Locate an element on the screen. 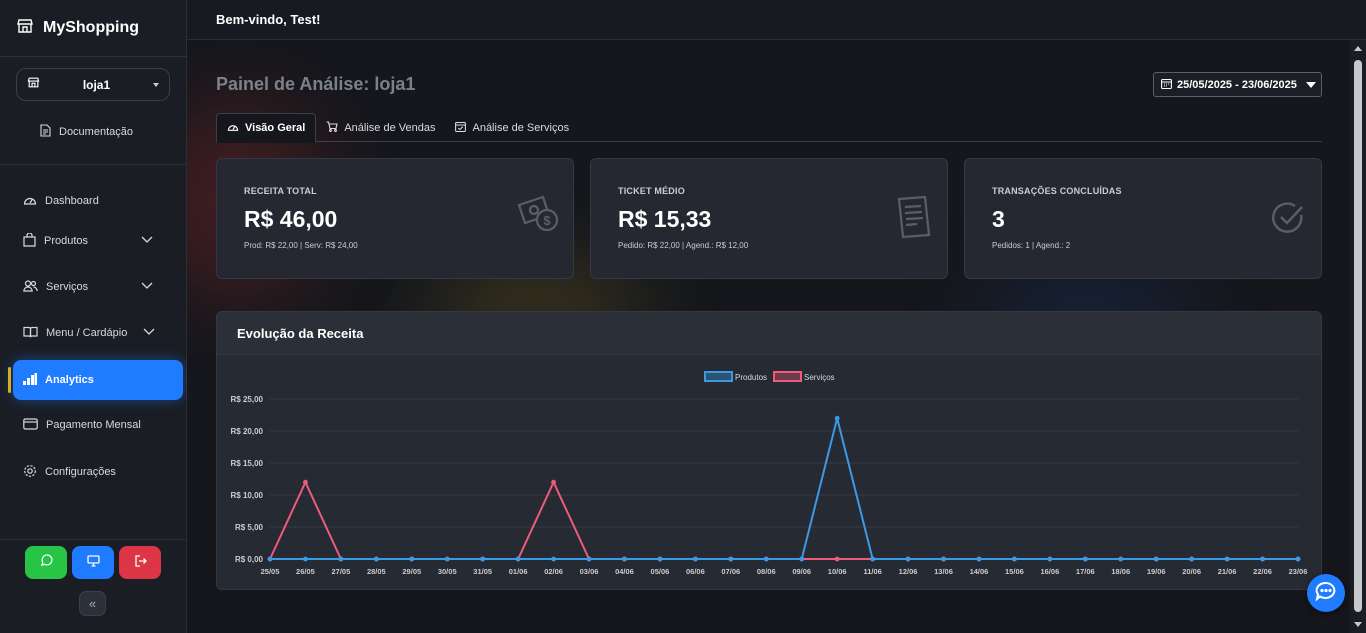  logout-button is located at coordinates (140, 562).